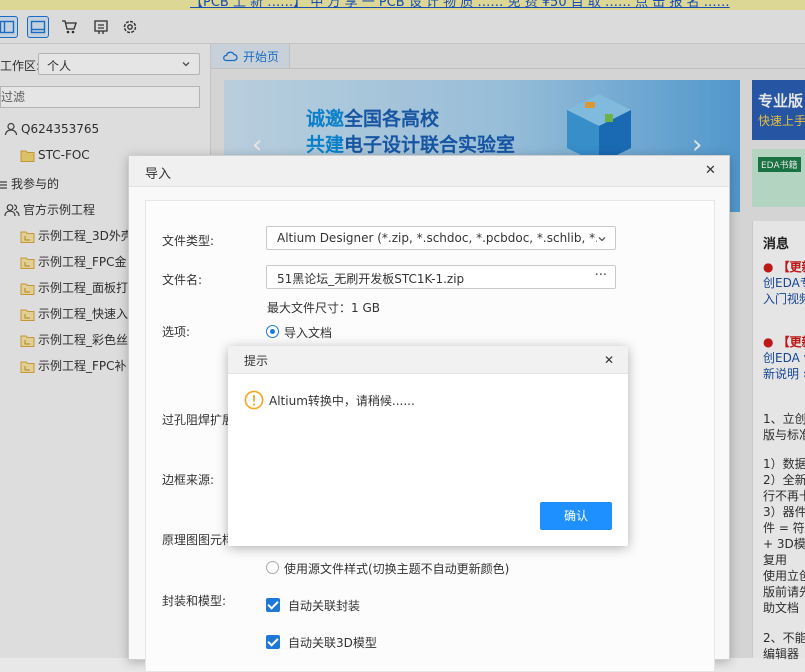 The image size is (805, 672). What do you see at coordinates (428, 360) in the screenshot?
I see `alert-header: 提示 ✕` at bounding box center [428, 360].